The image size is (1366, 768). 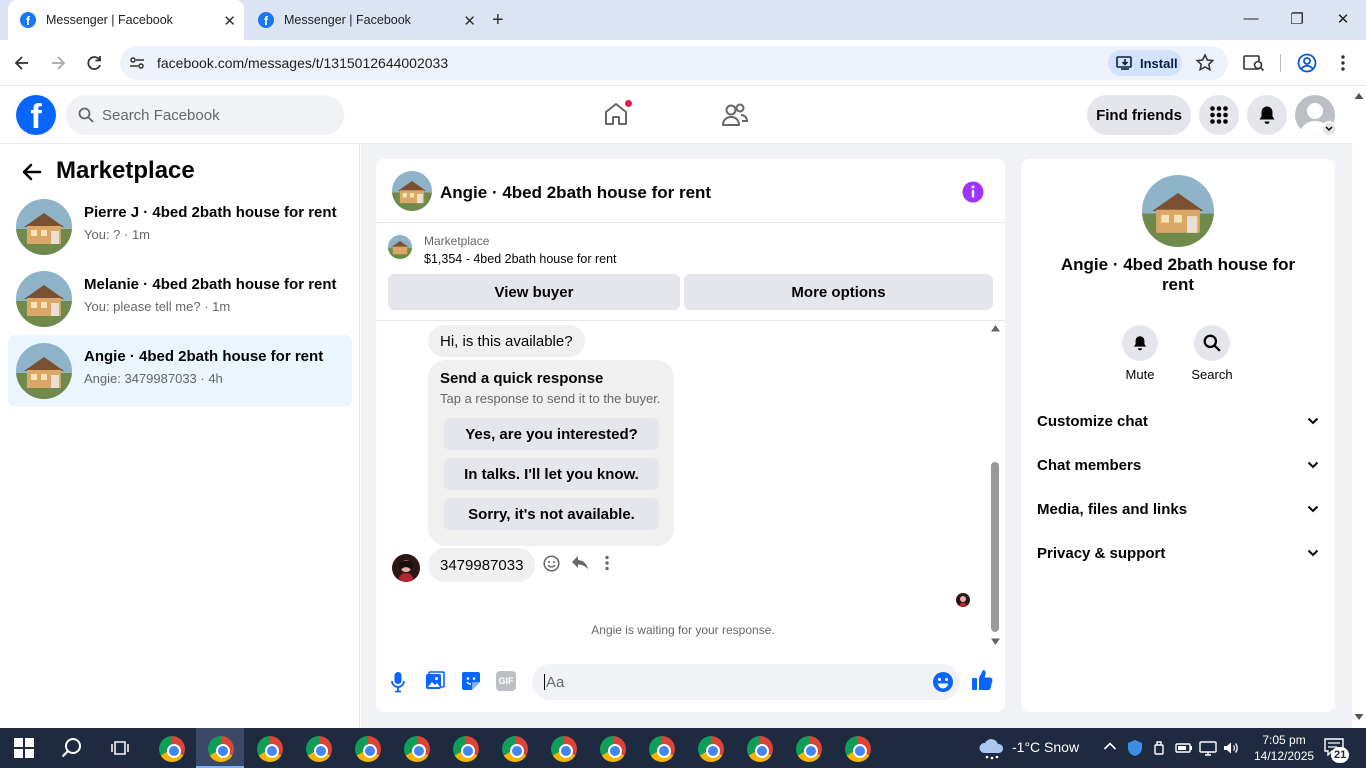 What do you see at coordinates (1178, 465) in the screenshot?
I see `chat-members-row: Chat members` at bounding box center [1178, 465].